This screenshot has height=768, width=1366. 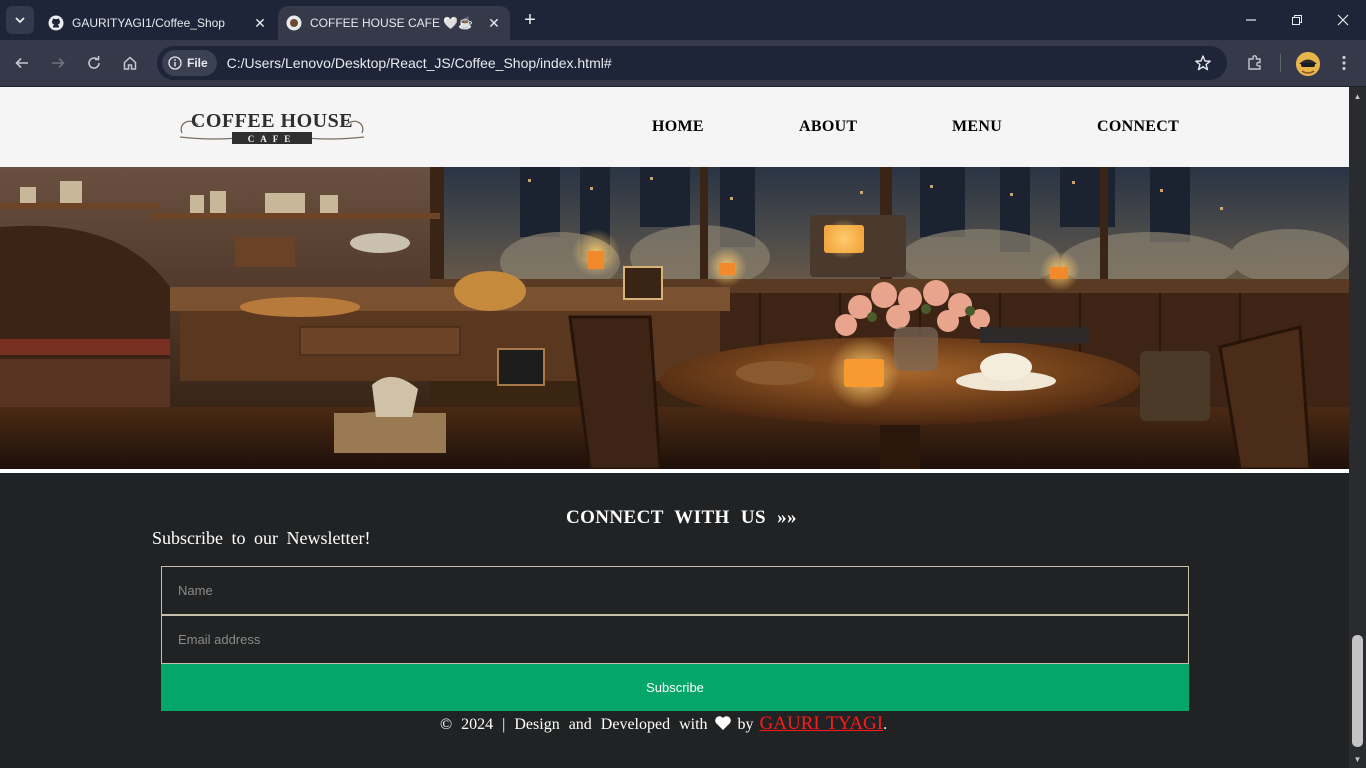 I want to click on forward-button, so click(x=58, y=63).